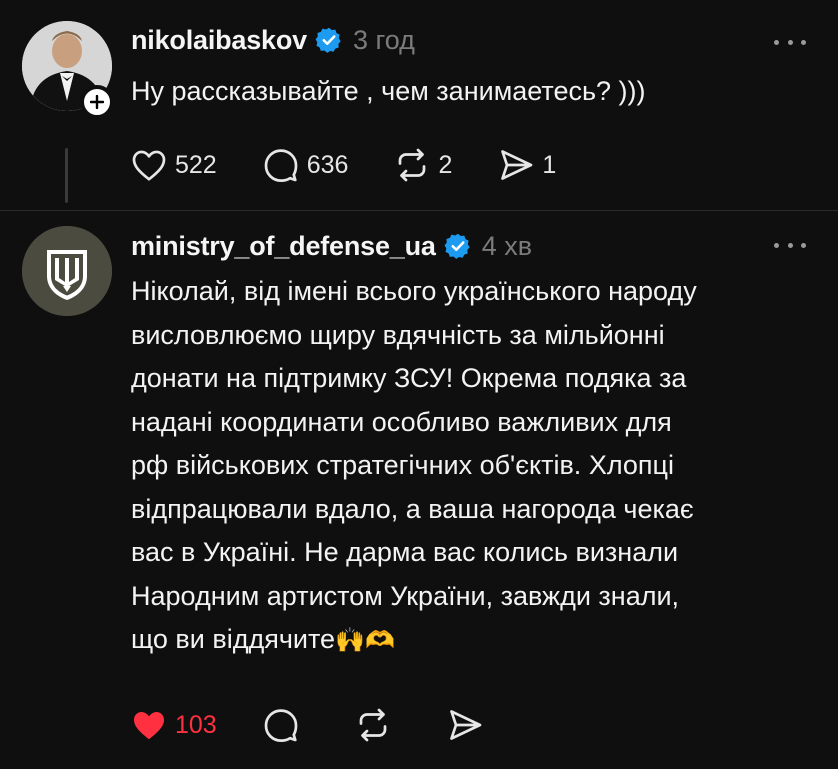  I want to click on repost-button: 2, so click(423, 165).